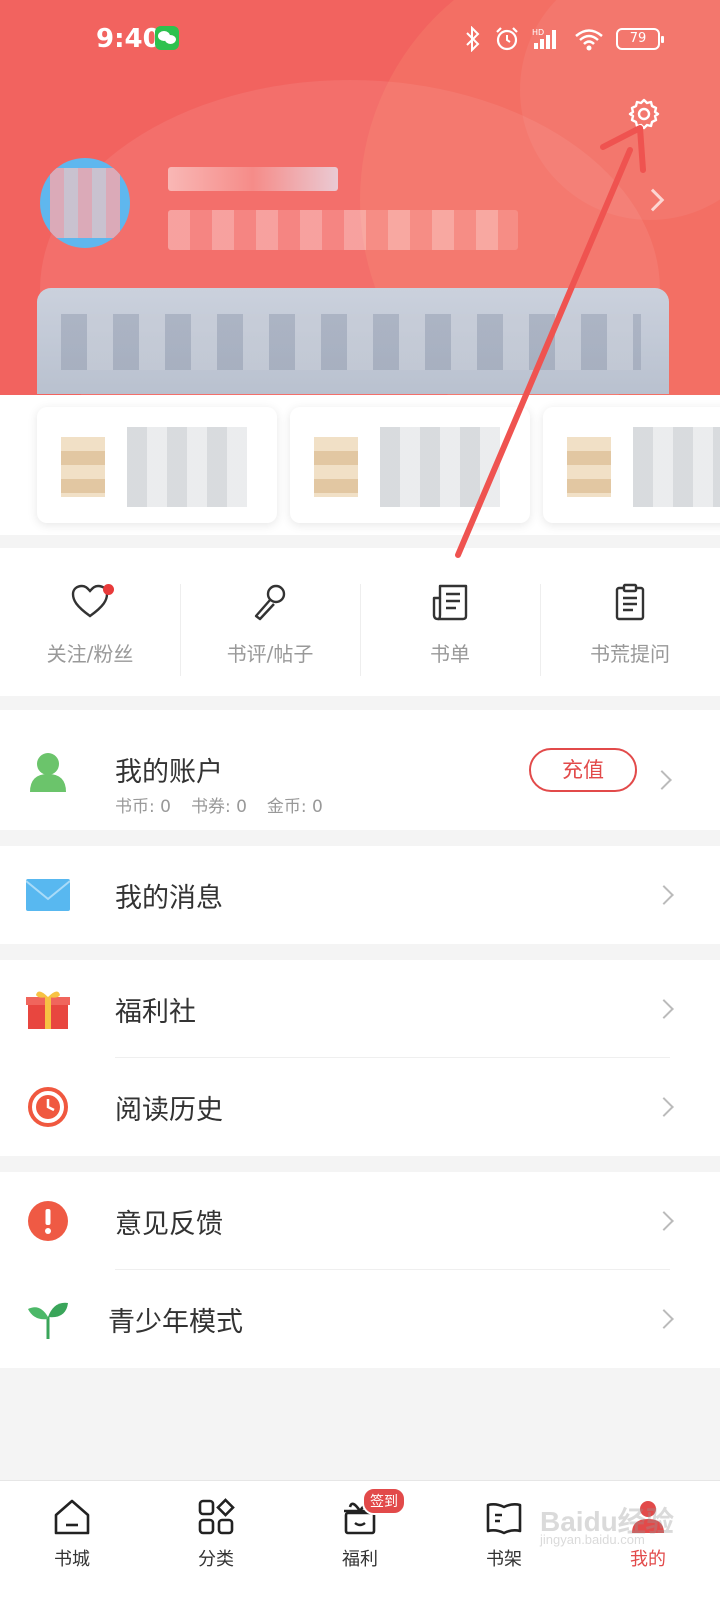 This screenshot has width=720, height=1600. What do you see at coordinates (504, 1559) in the screenshot?
I see `tab-label: 书架` at bounding box center [504, 1559].